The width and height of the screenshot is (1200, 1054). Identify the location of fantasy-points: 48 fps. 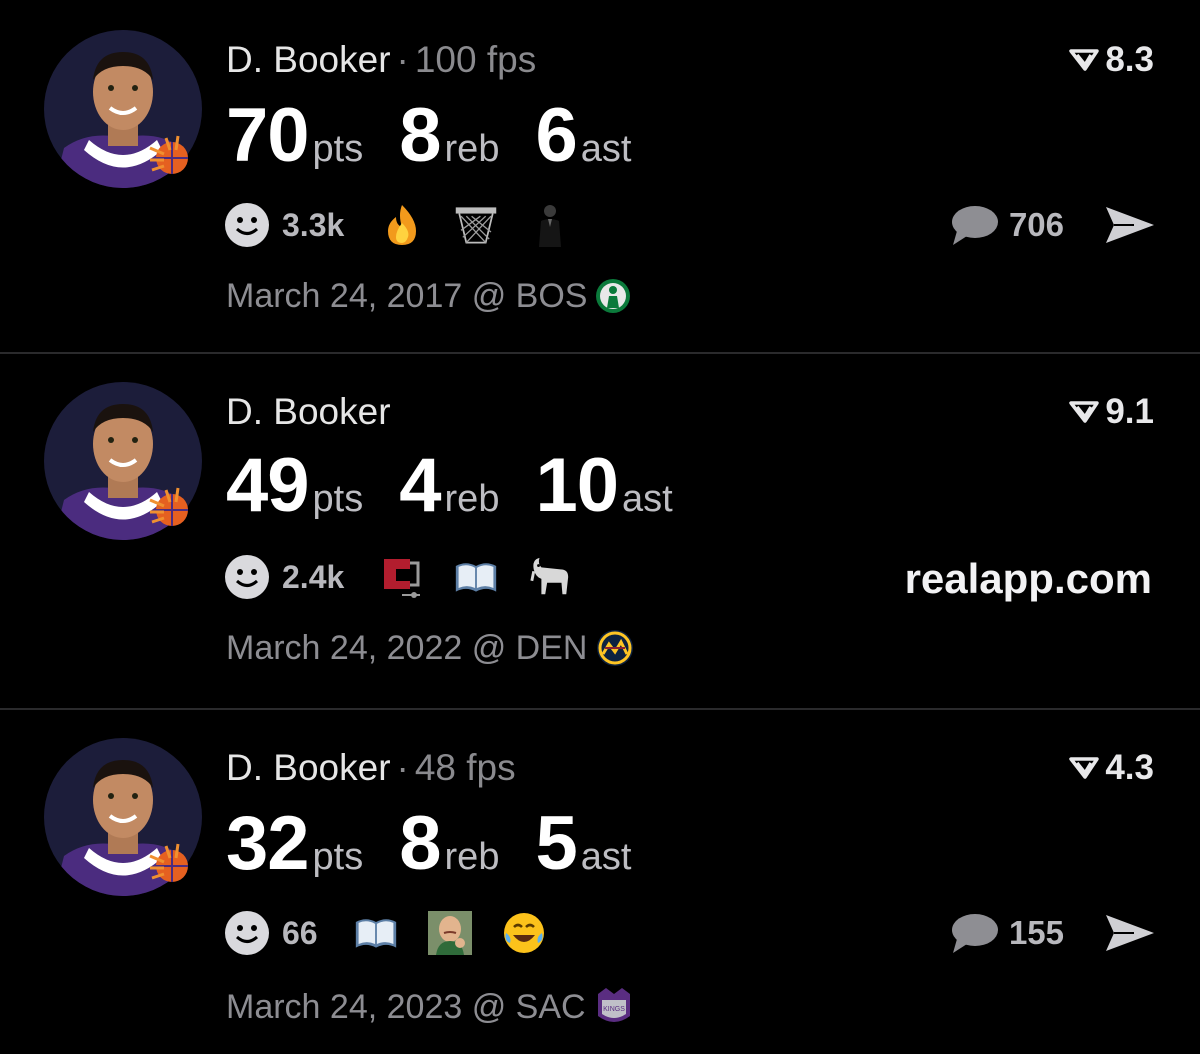
(465, 767).